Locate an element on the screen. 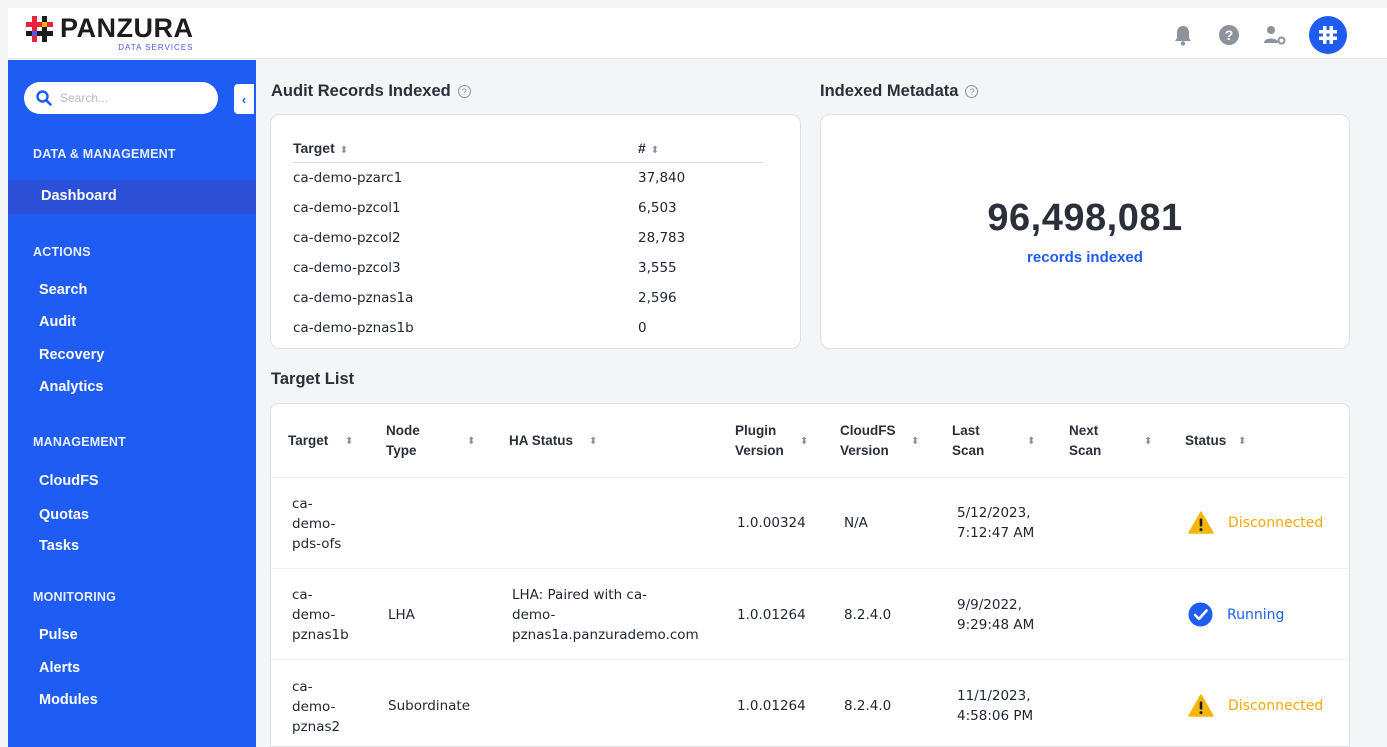 The height and width of the screenshot is (747, 1387). top-bar: PANZURA DATA SERVICES ? is located at coordinates (697, 33).